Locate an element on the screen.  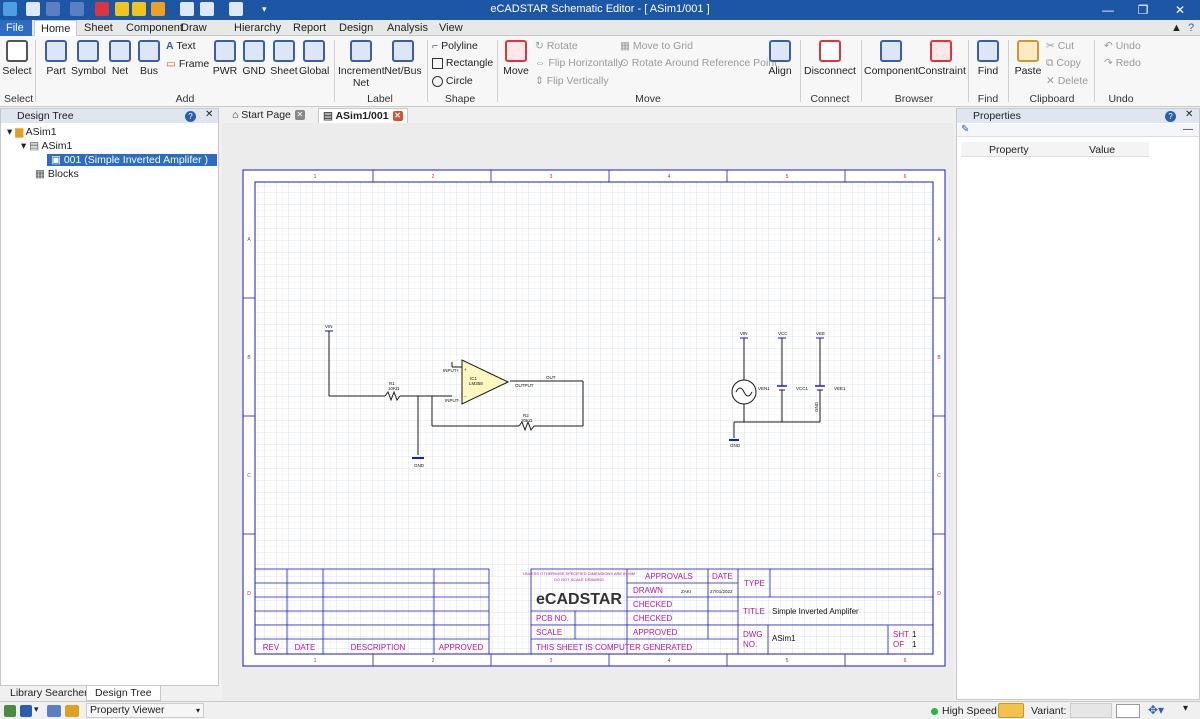
properties-header: Properties is located at coordinates (1078, 116).